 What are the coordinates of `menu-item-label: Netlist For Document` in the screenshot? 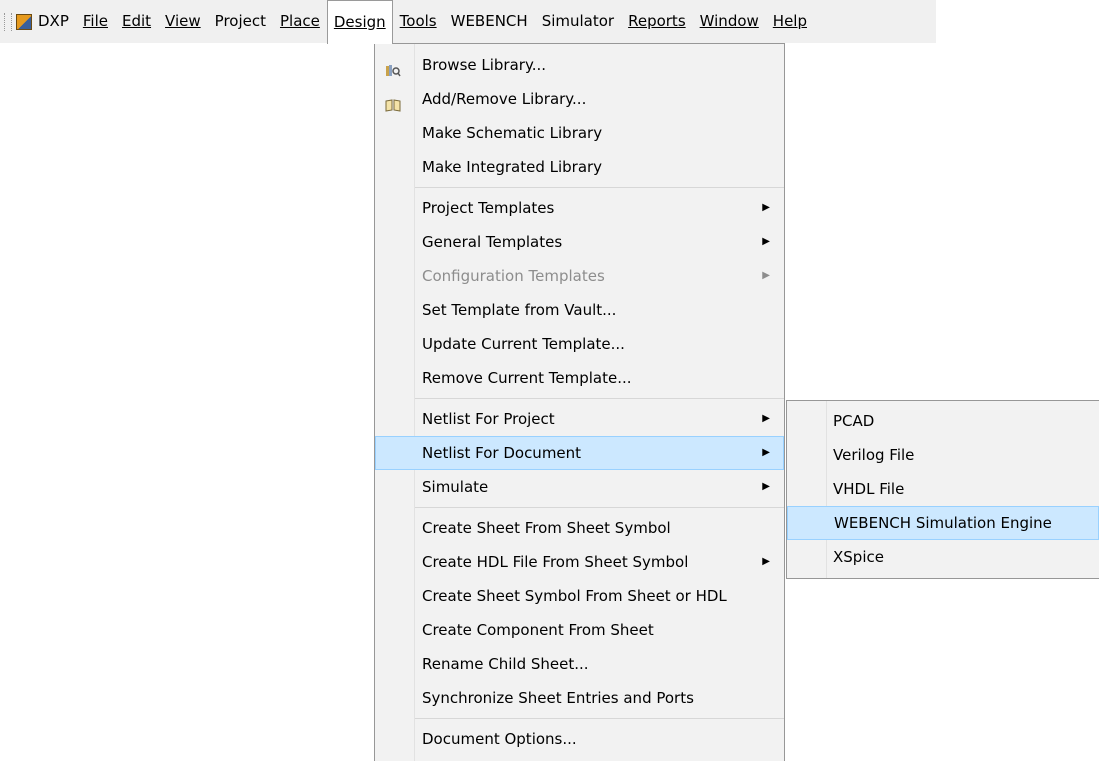 It's located at (502, 453).